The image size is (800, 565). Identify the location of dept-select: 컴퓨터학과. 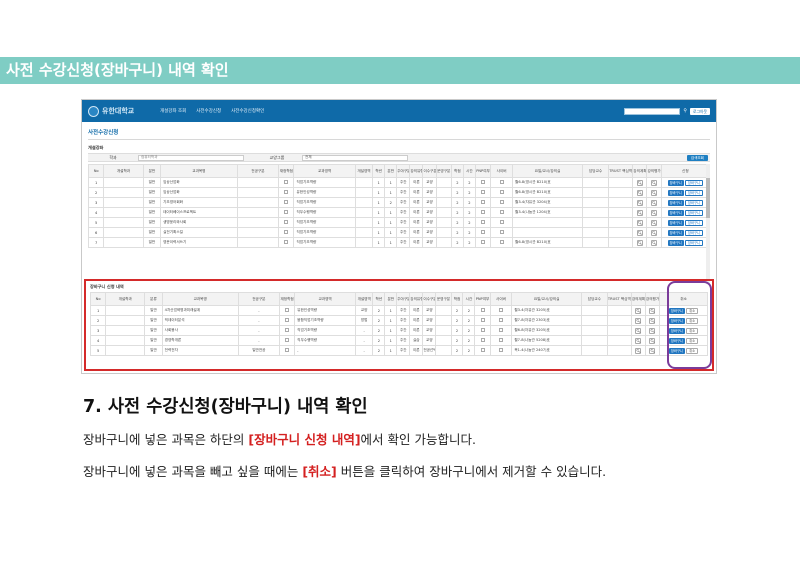
(191, 157).